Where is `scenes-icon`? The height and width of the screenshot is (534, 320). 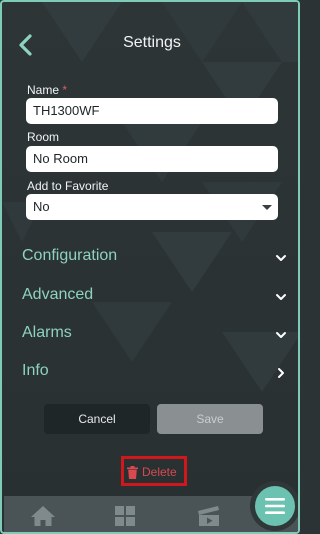 scenes-icon is located at coordinates (208, 516).